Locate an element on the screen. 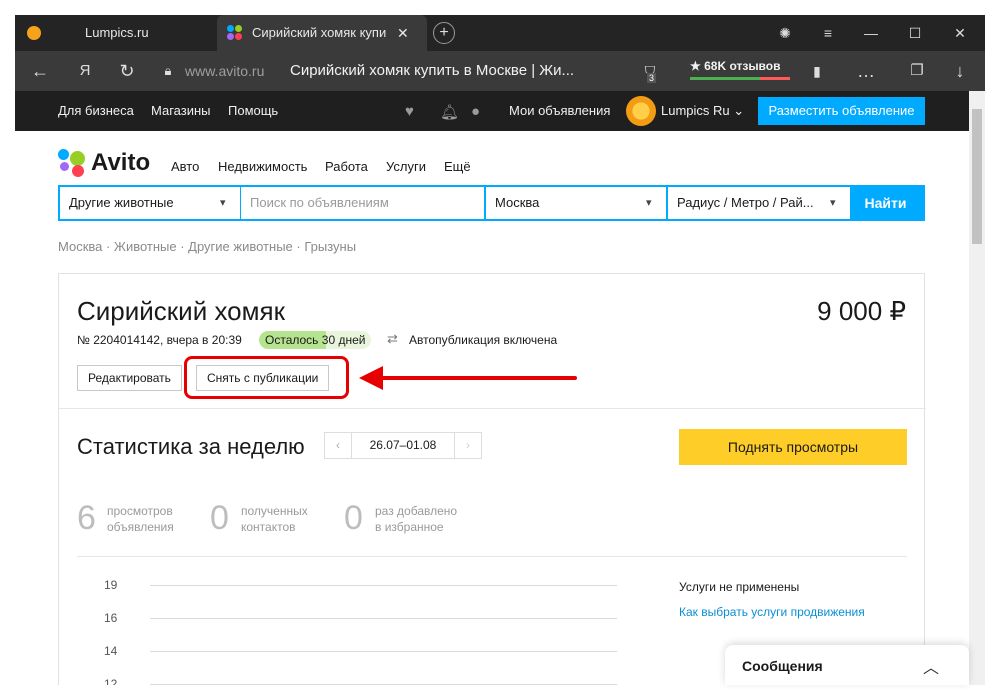  user-menu: Lumpics Ru ⌄ is located at coordinates (702, 111).